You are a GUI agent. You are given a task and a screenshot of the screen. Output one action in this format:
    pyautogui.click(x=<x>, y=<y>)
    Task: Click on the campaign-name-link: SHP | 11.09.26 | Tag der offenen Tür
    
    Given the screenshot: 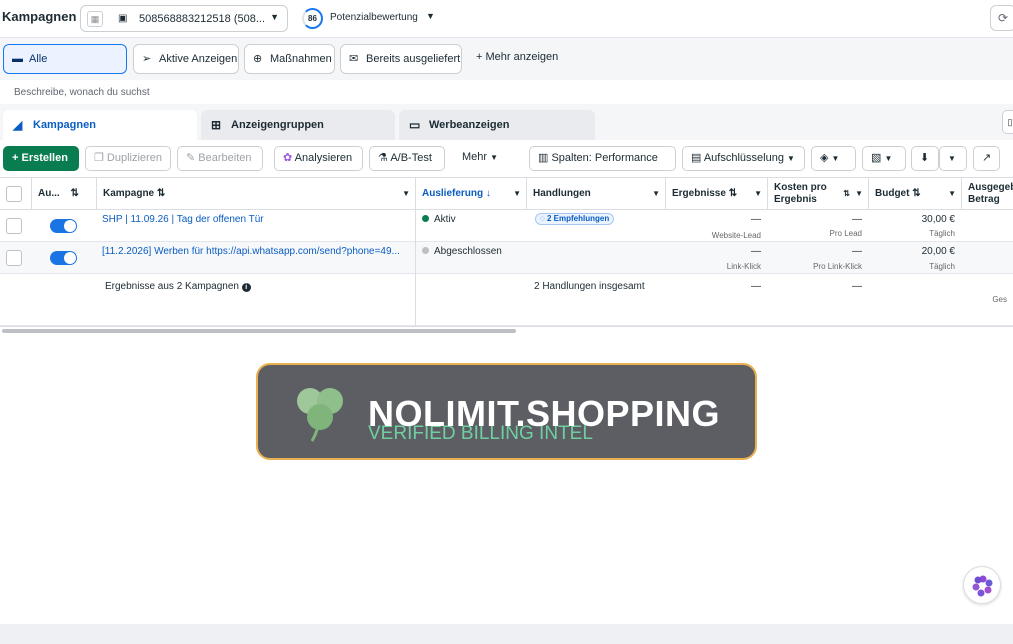 What is the action you would take?
    pyautogui.click(x=255, y=219)
    